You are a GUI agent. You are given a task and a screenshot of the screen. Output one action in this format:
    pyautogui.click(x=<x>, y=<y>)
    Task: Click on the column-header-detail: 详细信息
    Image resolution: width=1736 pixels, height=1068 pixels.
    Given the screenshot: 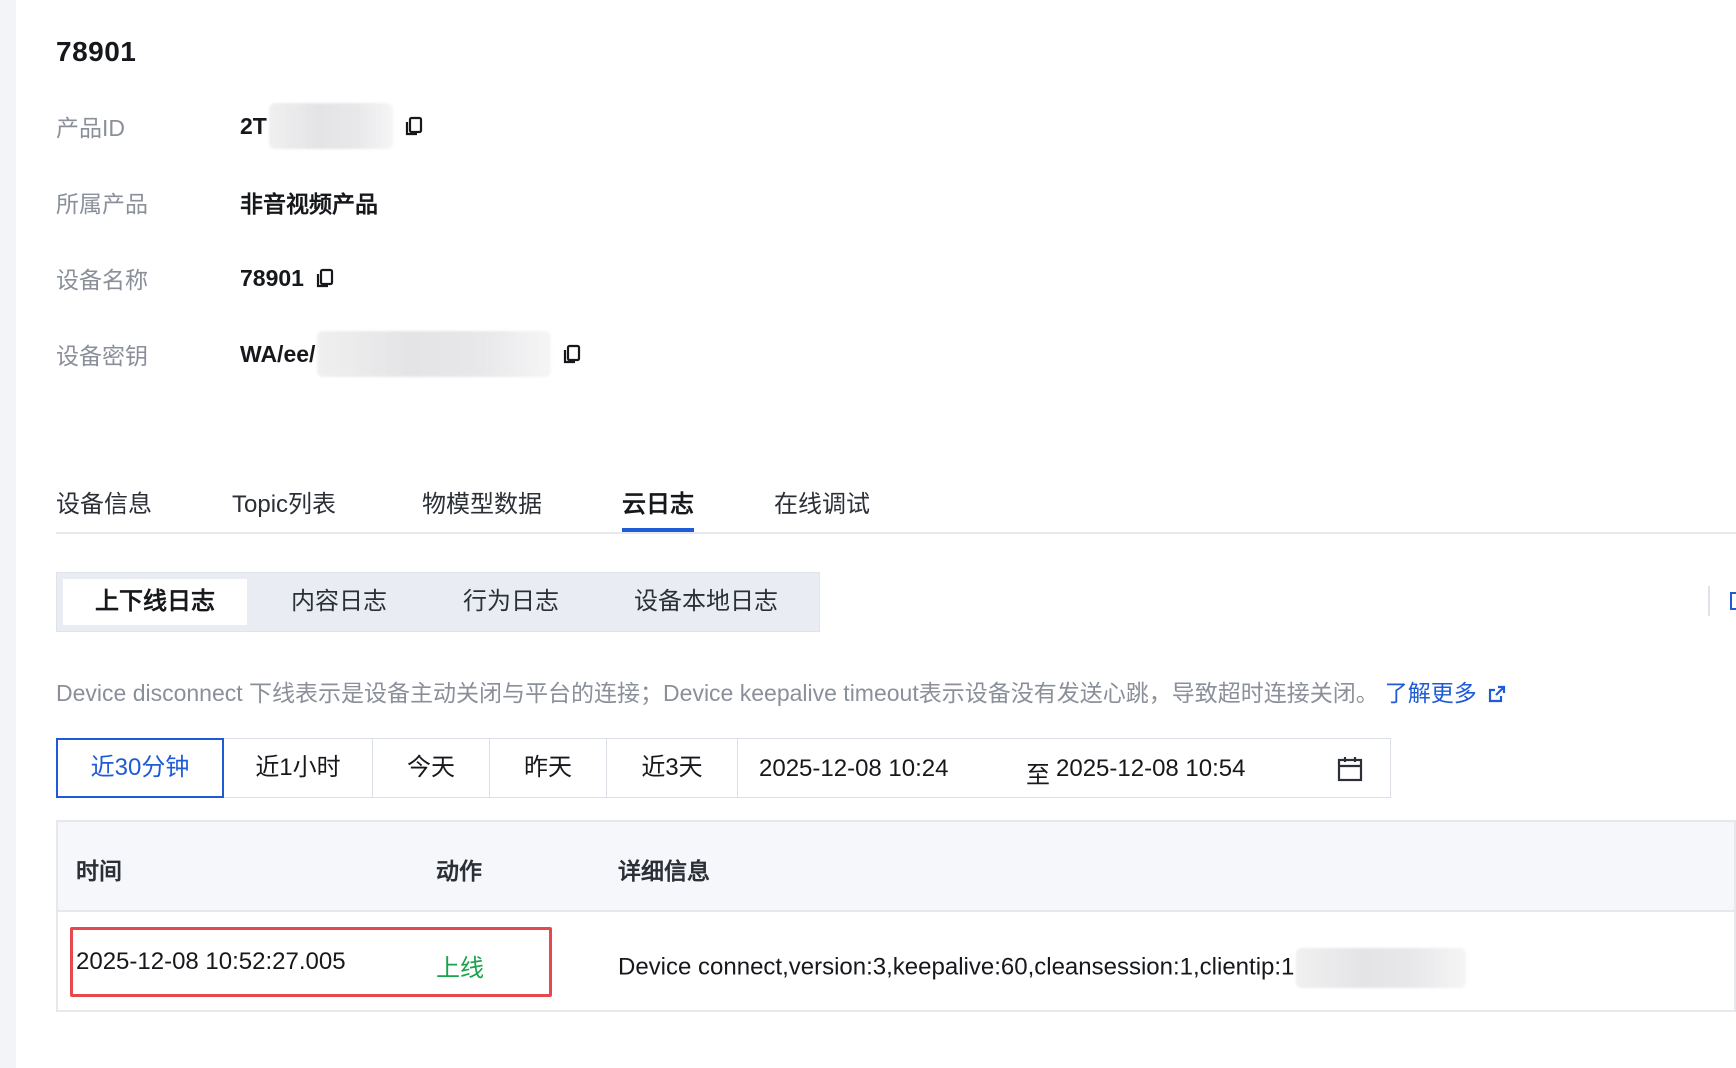 What is the action you would take?
    pyautogui.click(x=664, y=871)
    